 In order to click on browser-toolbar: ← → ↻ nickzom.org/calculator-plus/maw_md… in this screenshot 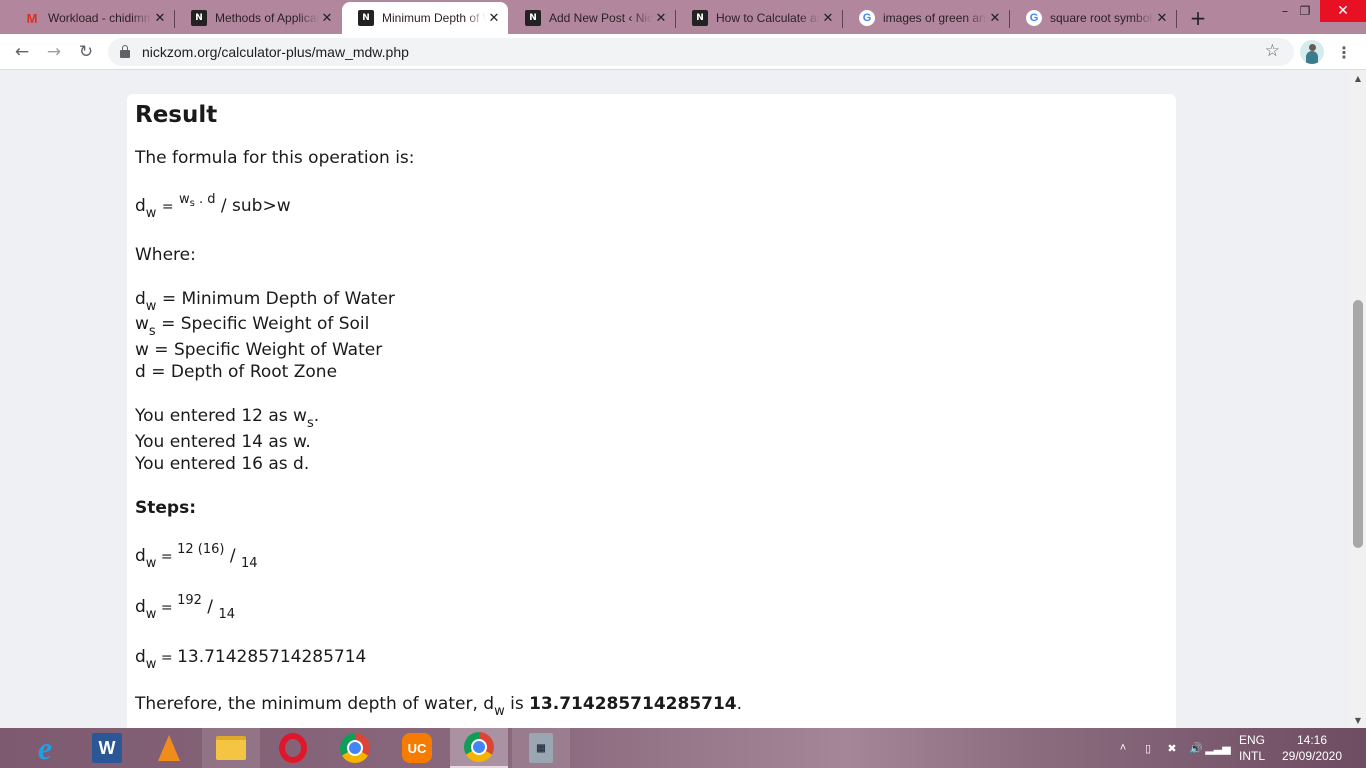, I will do `click(683, 52)`.